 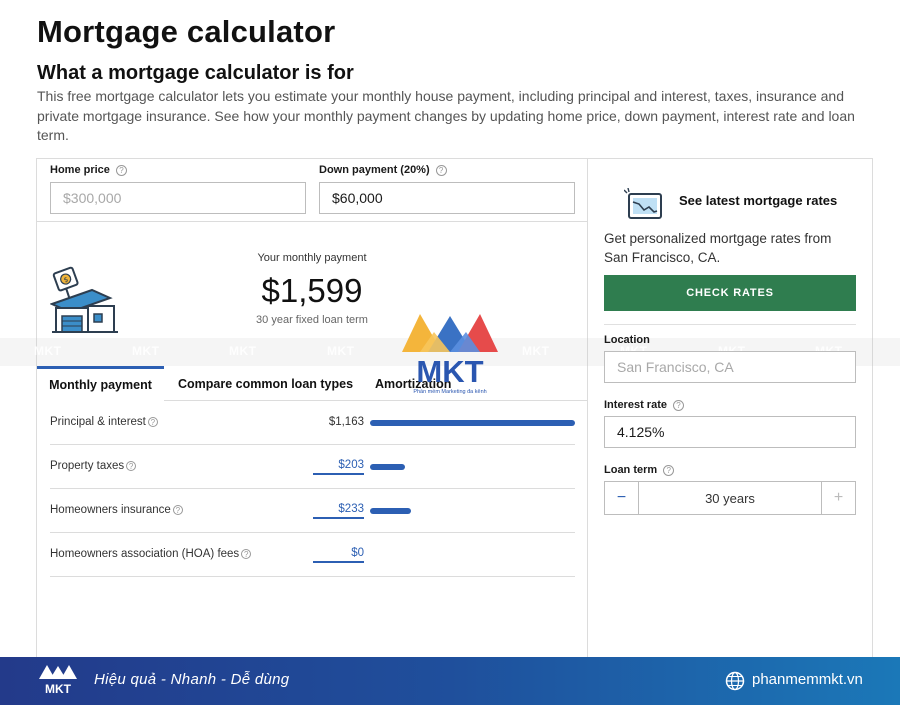 I want to click on footer-tagline: Hiệu quả - Nhanh - Dễ dùng, so click(x=192, y=679).